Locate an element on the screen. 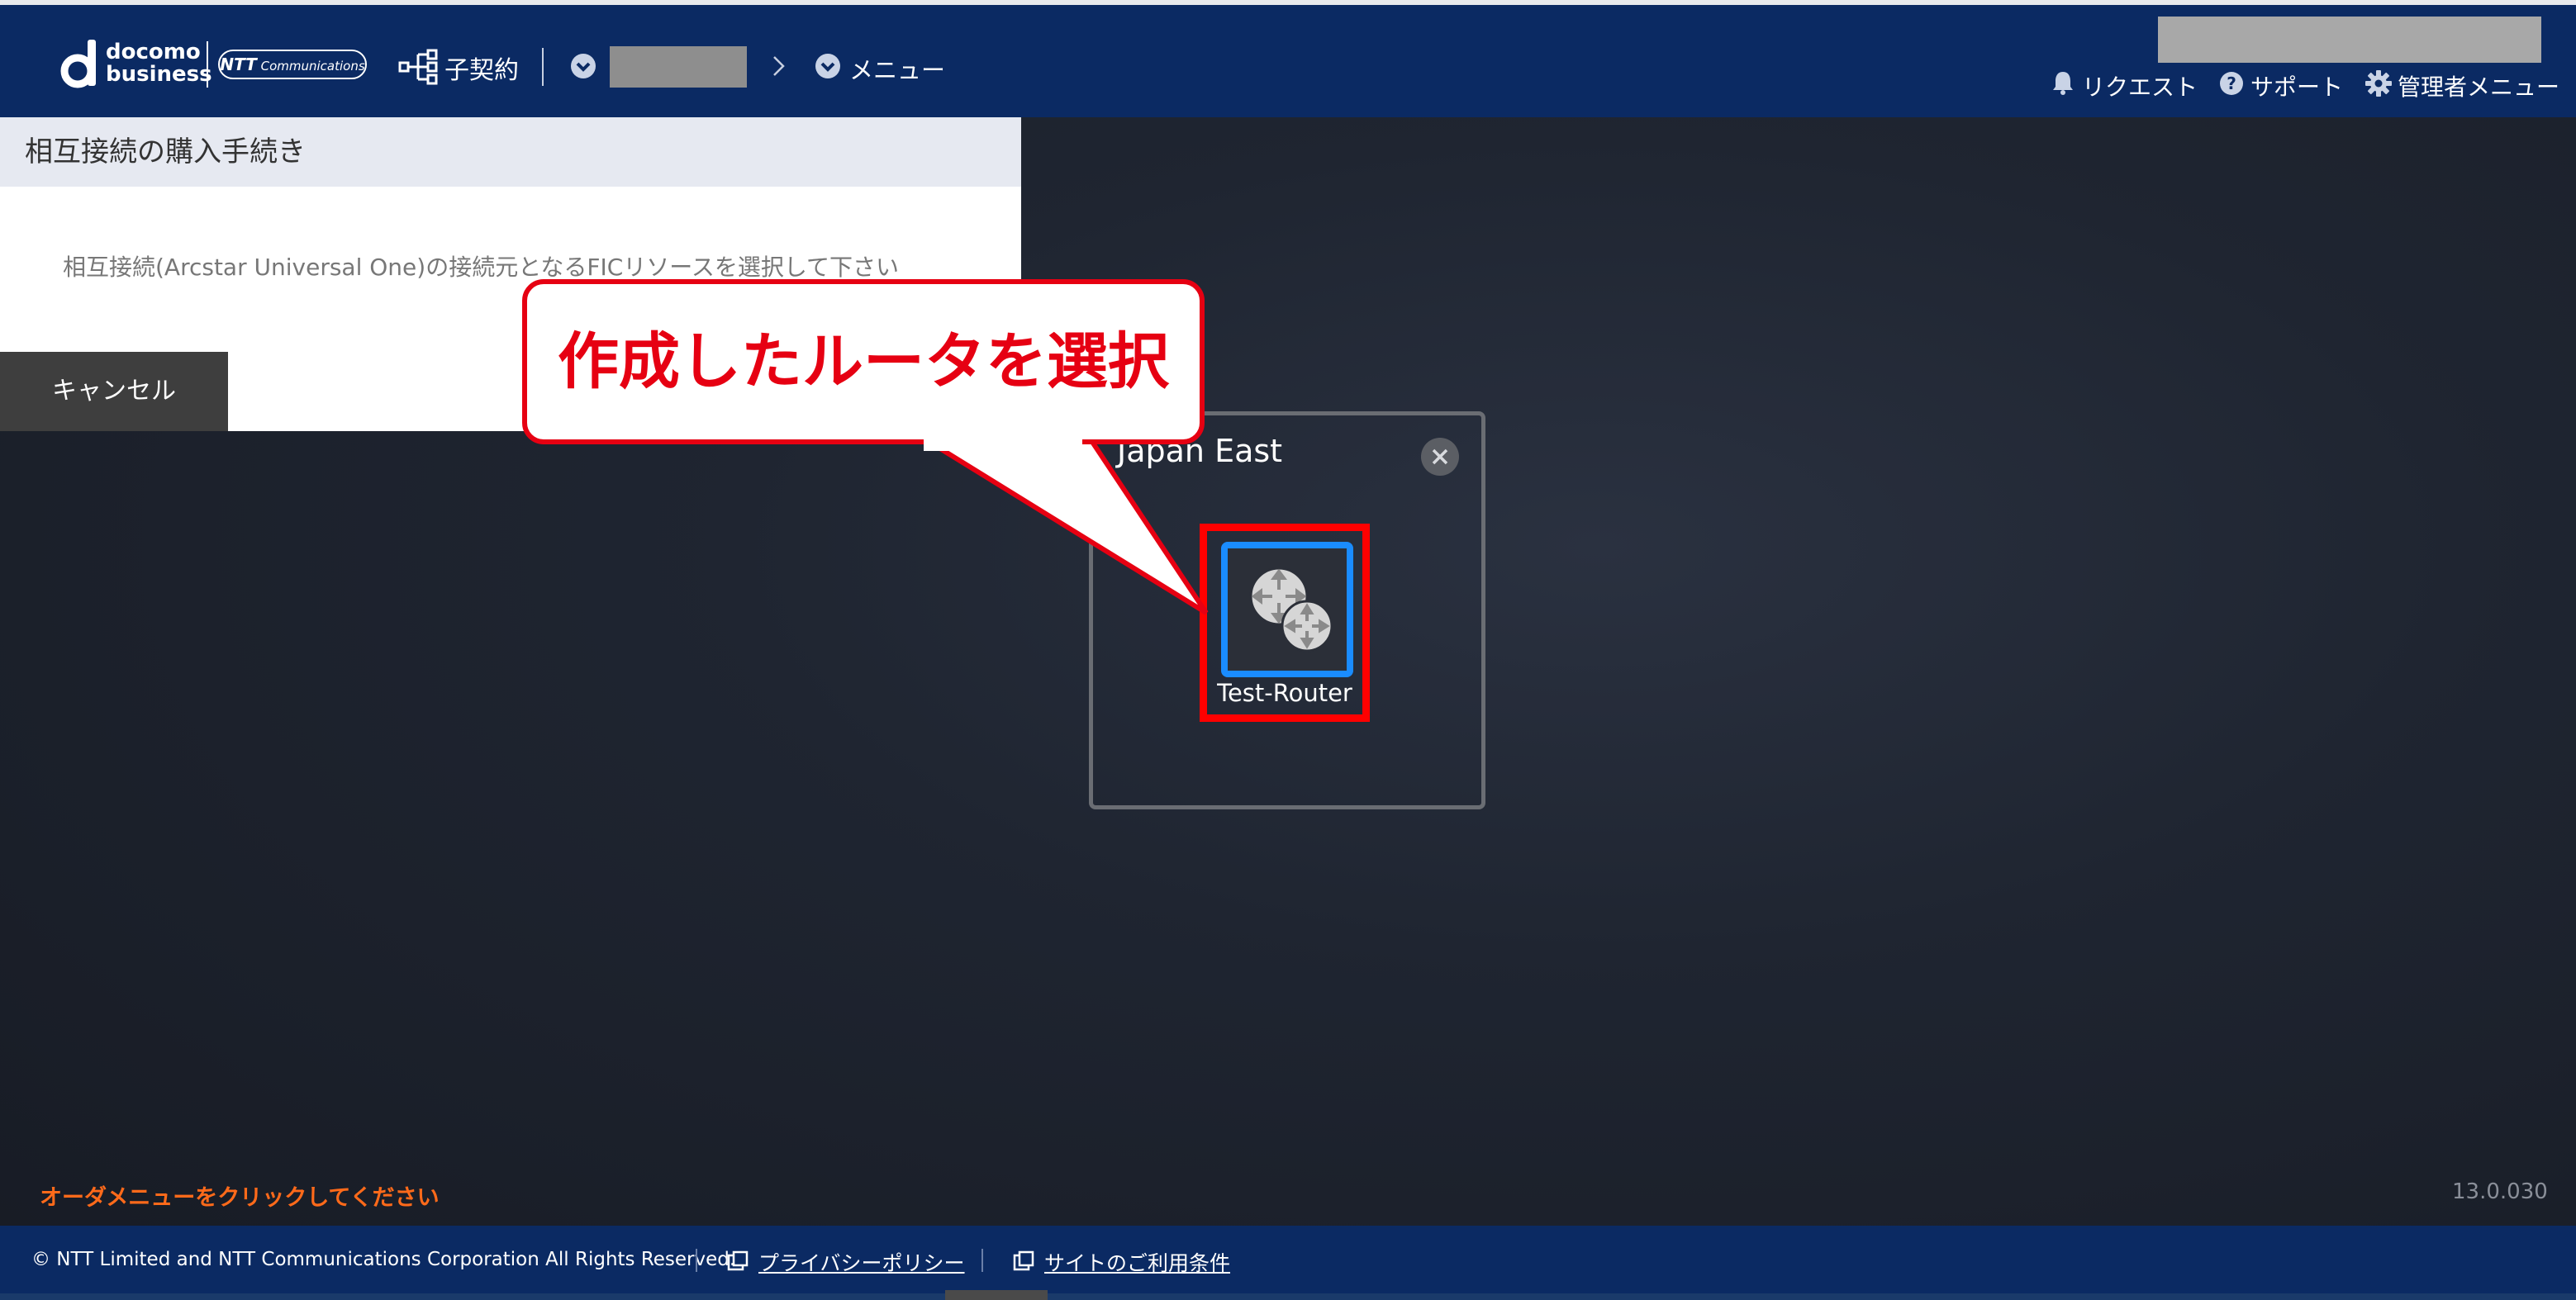  order-menu-hint: オーダメニューをクリックしてください is located at coordinates (240, 1198).